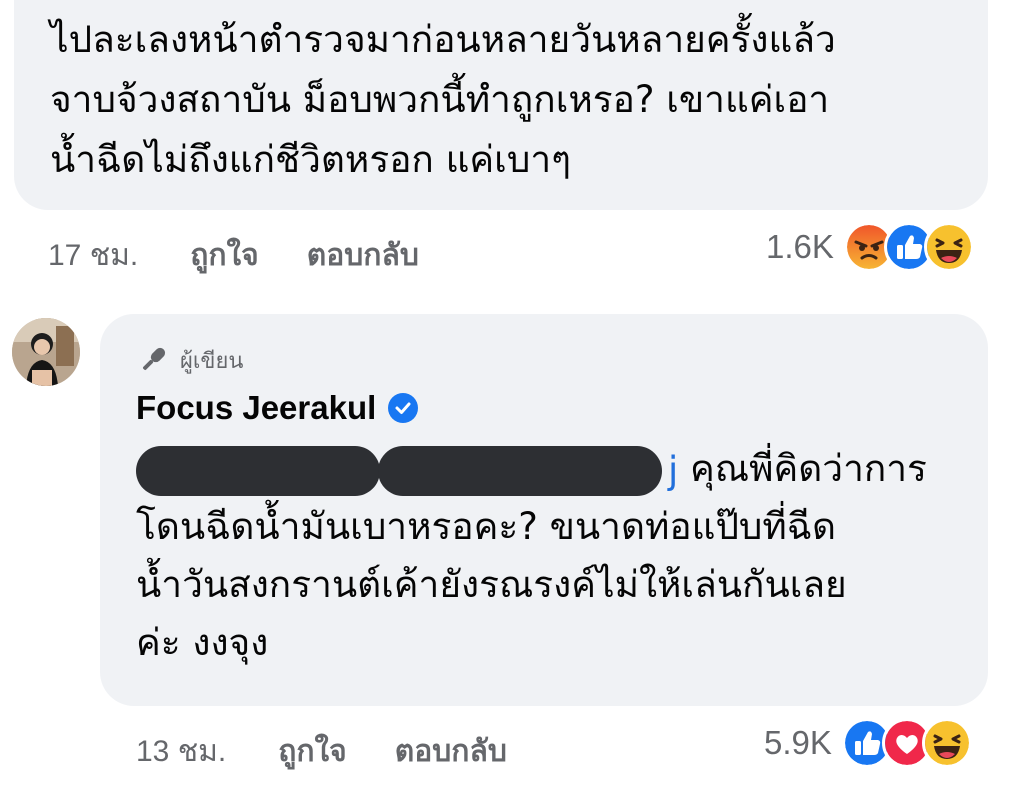  I want to click on comment-actions-2: 13 ชม. ถูกใจ ตอบกลับ, so click(321, 751).